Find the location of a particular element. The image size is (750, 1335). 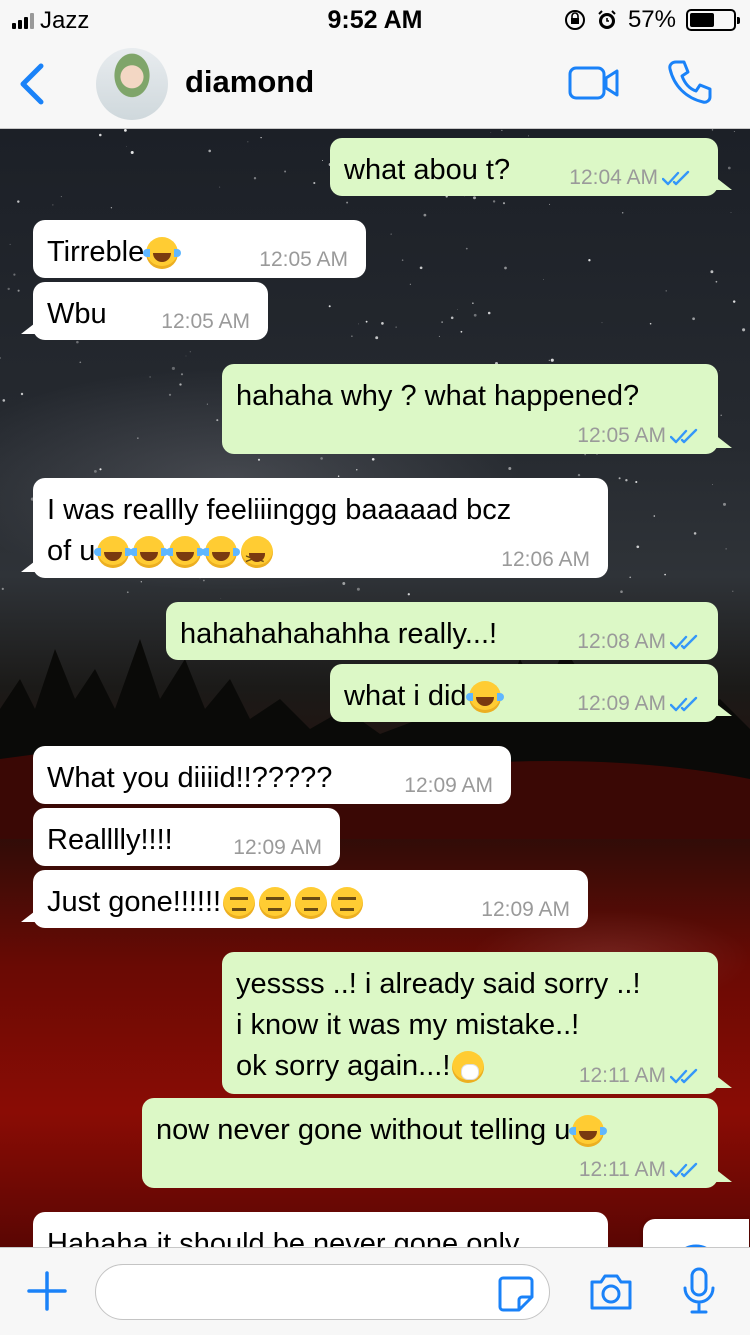

message-text: hahahahahahha really...! is located at coordinates (339, 634).